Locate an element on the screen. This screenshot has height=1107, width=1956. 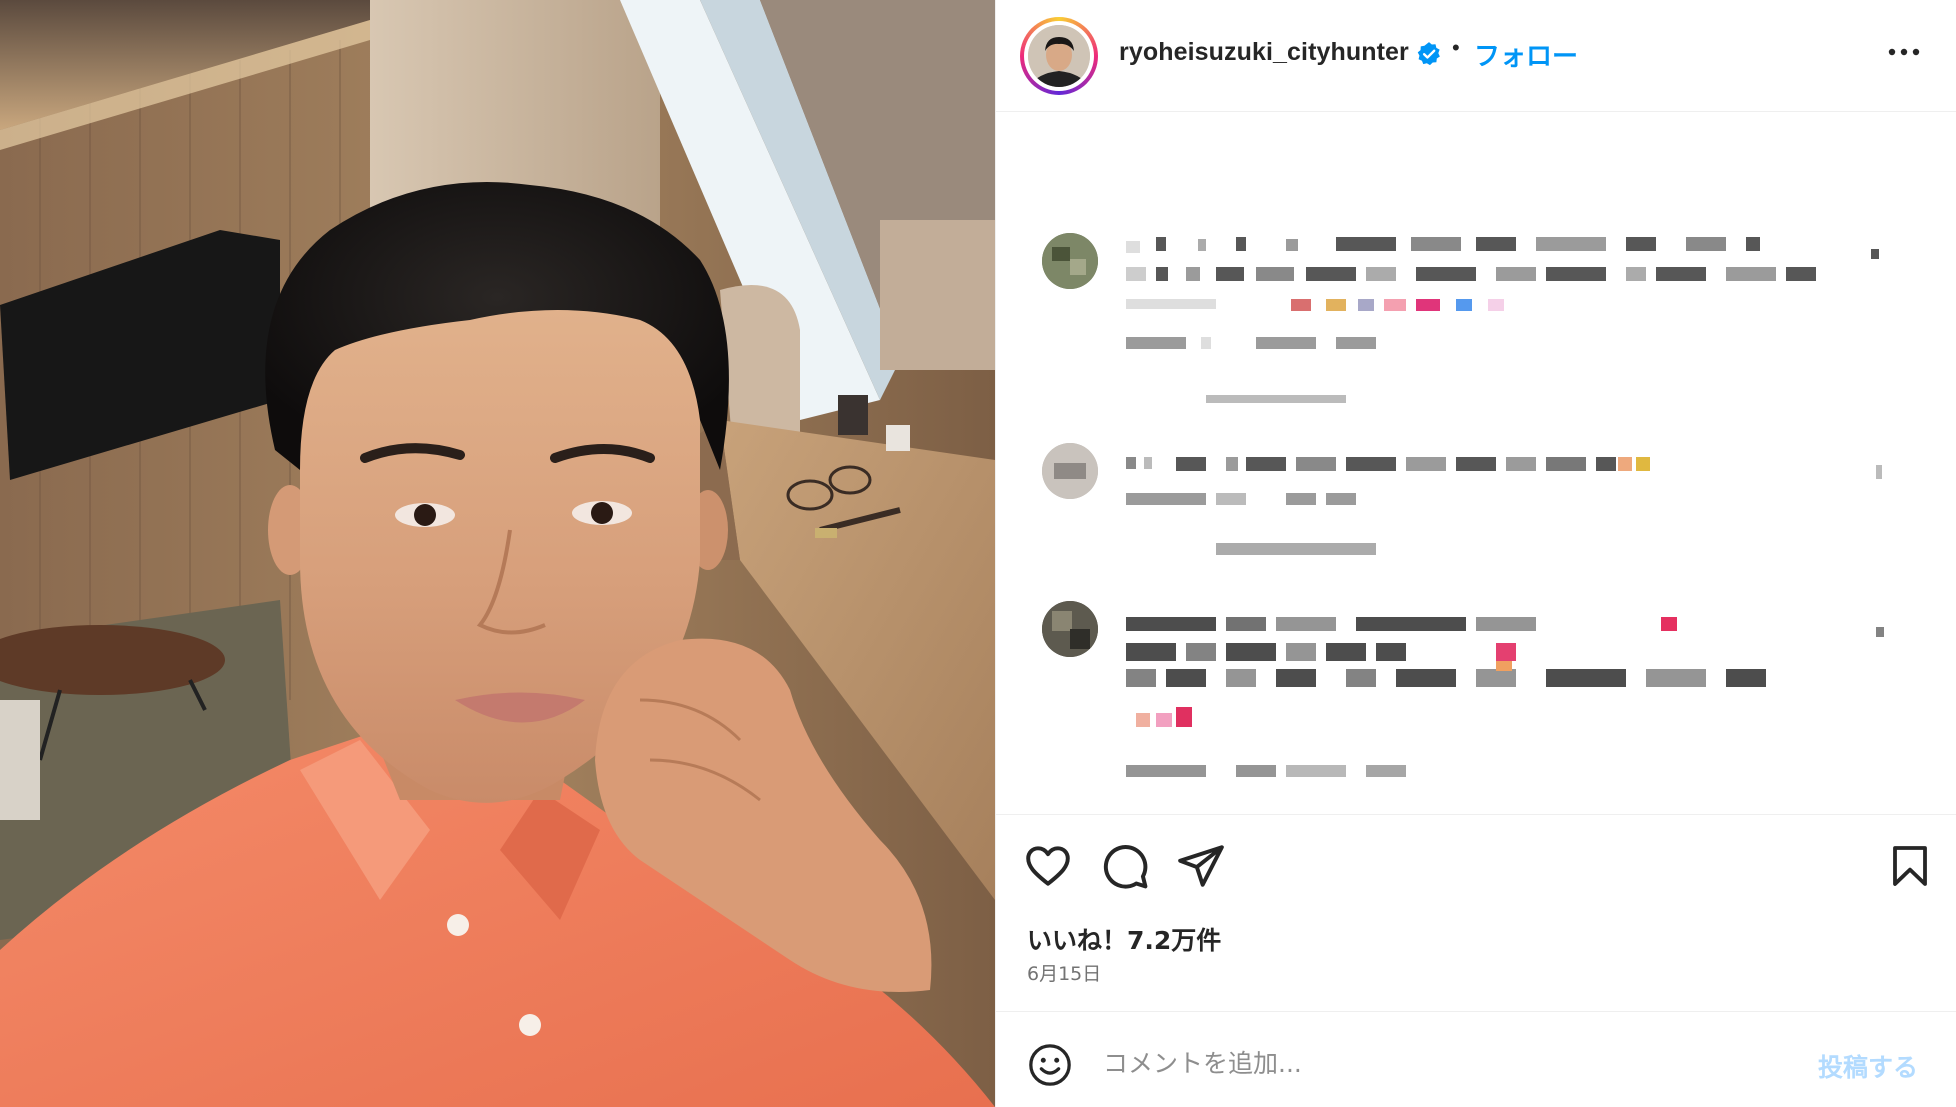
bookmark-icon is located at coordinates (1910, 866).